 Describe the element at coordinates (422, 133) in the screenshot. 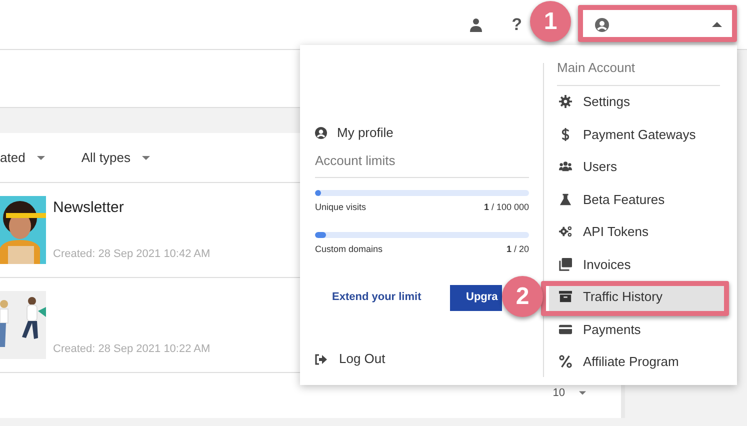

I see `my-profile-link: My profile` at that location.